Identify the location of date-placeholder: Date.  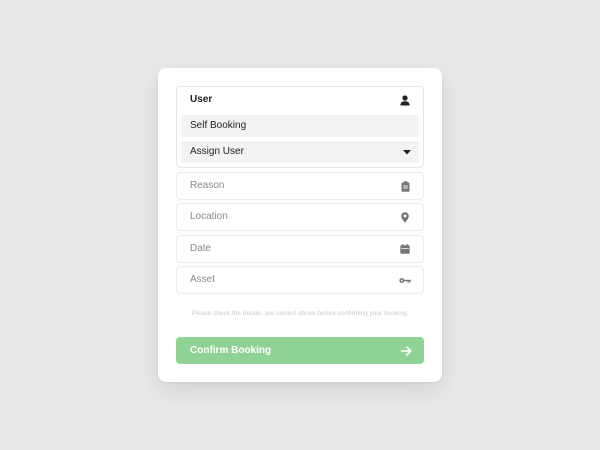
(201, 248).